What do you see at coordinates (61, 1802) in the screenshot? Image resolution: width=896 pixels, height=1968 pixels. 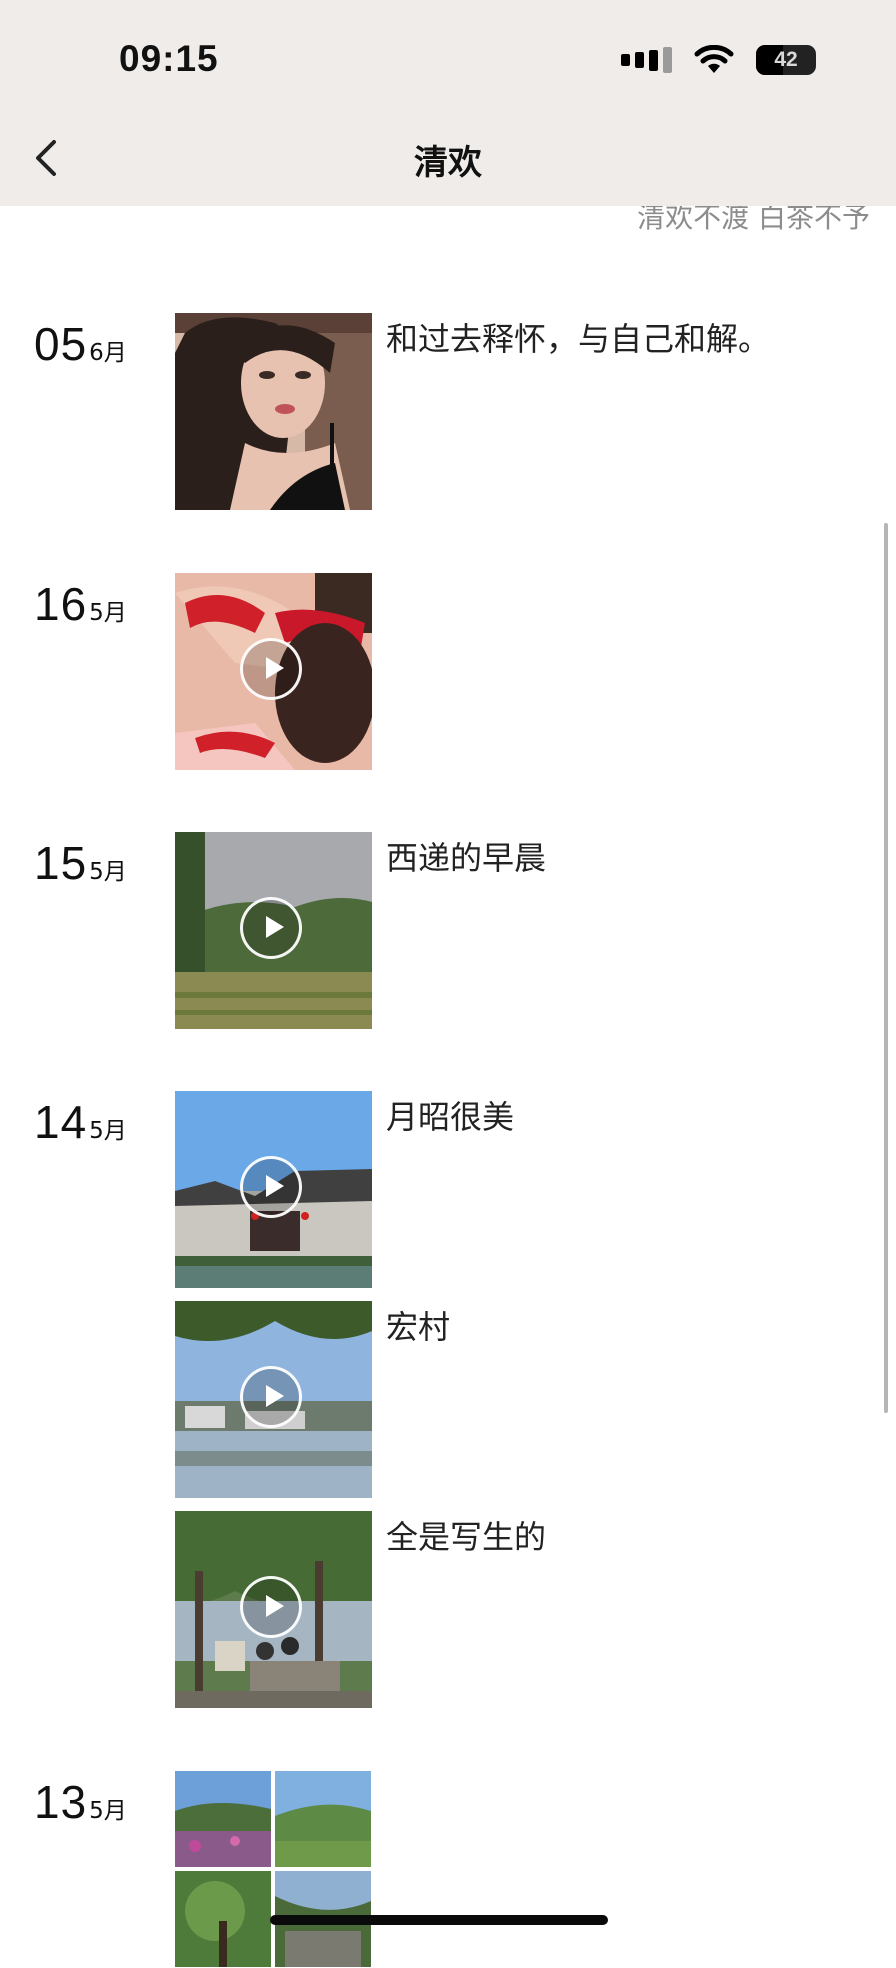 I see `entry-day: 13` at bounding box center [61, 1802].